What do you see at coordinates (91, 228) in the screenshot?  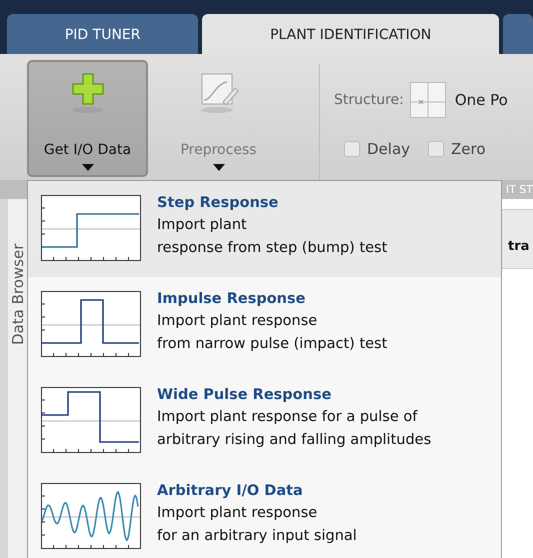 I see `step-plot-icon` at bounding box center [91, 228].